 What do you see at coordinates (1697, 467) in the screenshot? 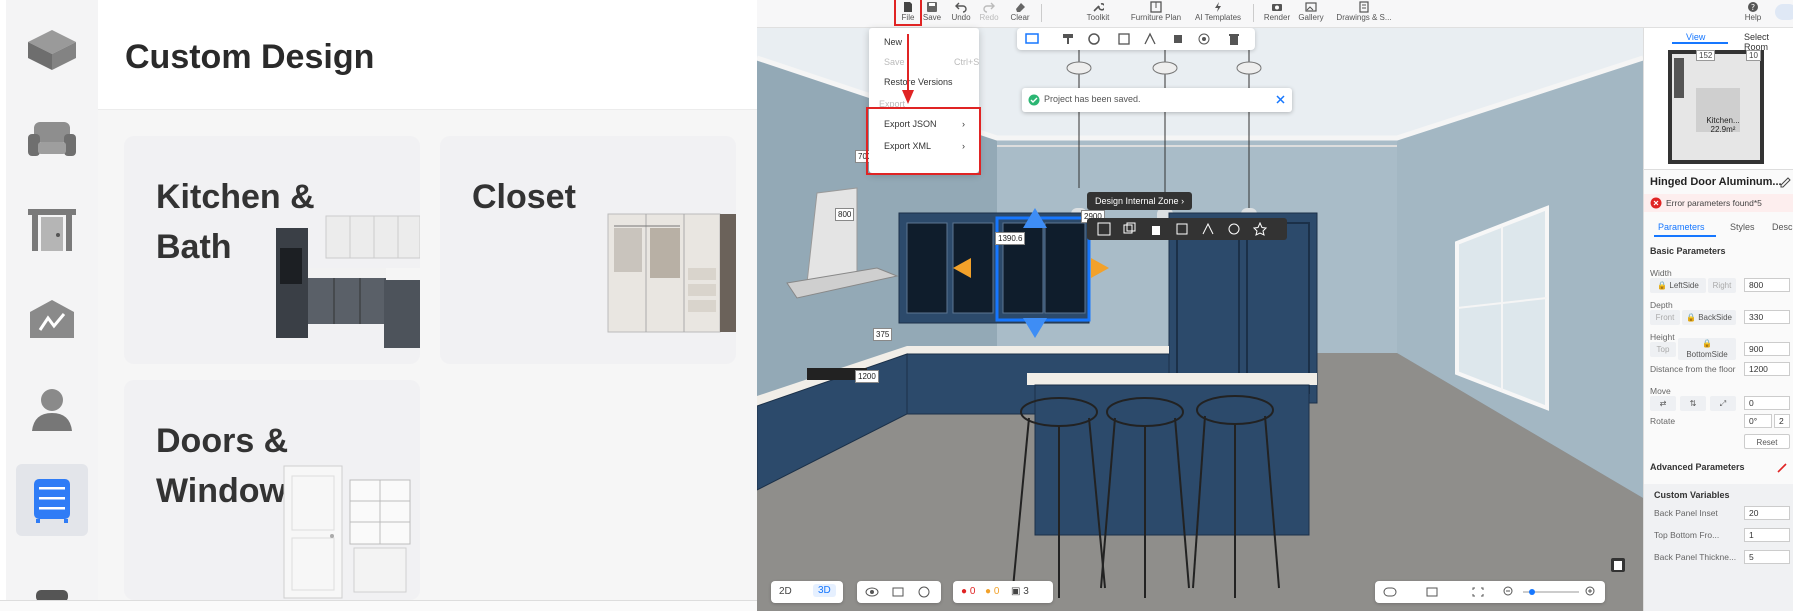
I see `advanced-parameters-header: Advanced Parameters` at bounding box center [1697, 467].